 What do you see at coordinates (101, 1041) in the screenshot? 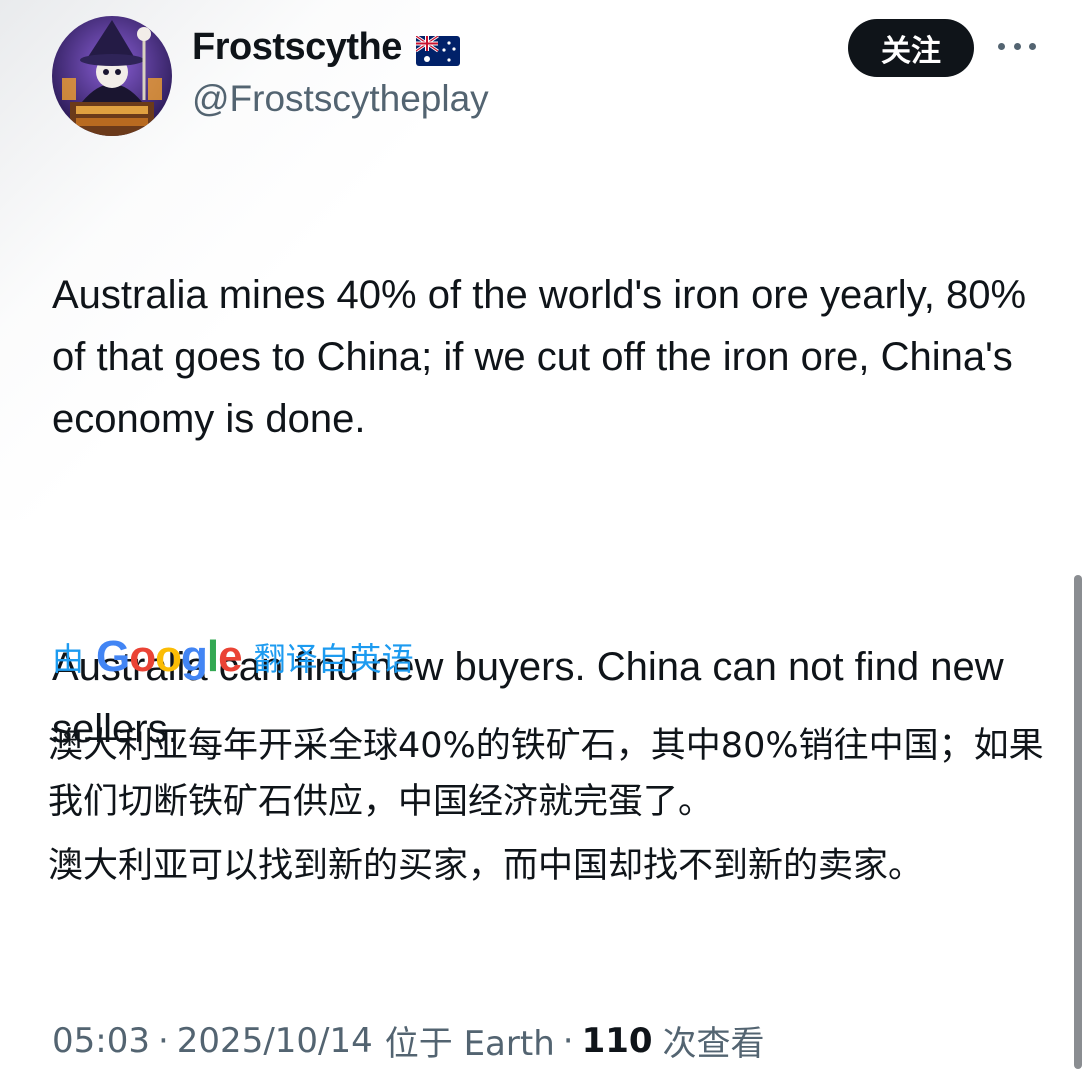
I see `tweet-time: 05:03` at bounding box center [101, 1041].